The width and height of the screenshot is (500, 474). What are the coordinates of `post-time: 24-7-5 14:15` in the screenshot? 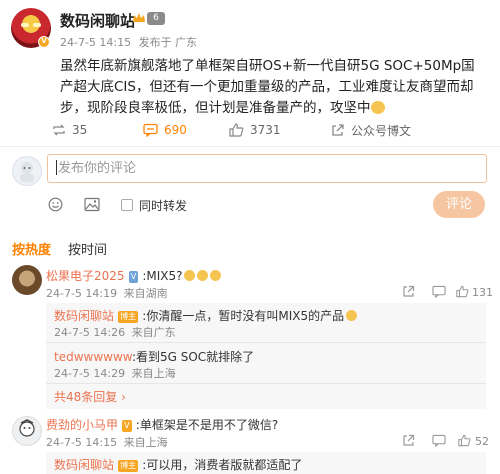 It's located at (95, 42).